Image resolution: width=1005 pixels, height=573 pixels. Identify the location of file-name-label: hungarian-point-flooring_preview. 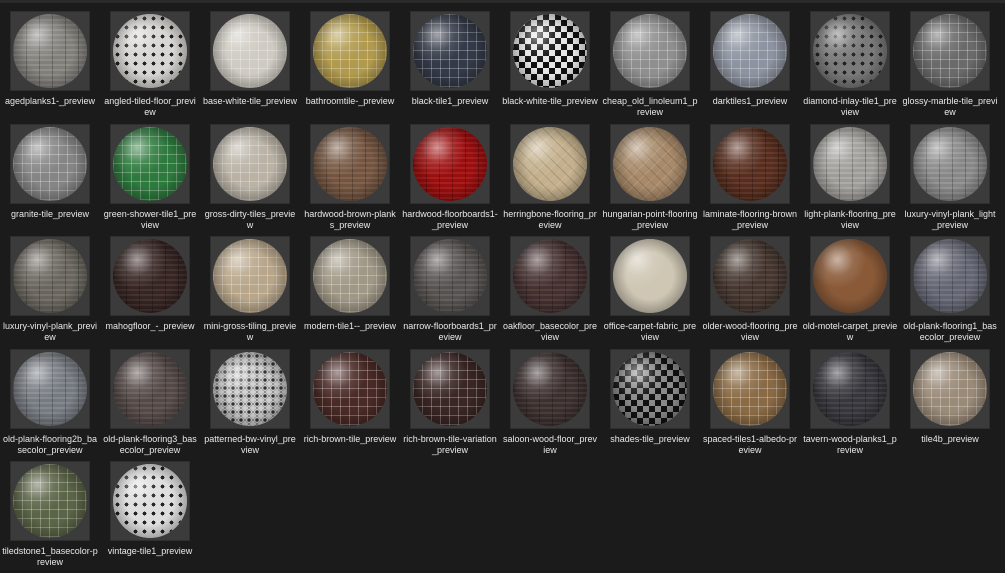
(650, 219).